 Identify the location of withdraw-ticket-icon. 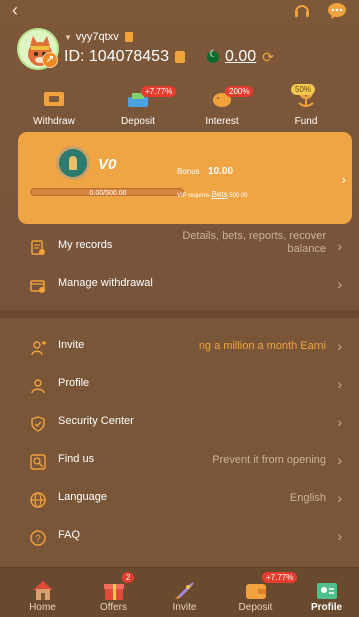
(54, 99).